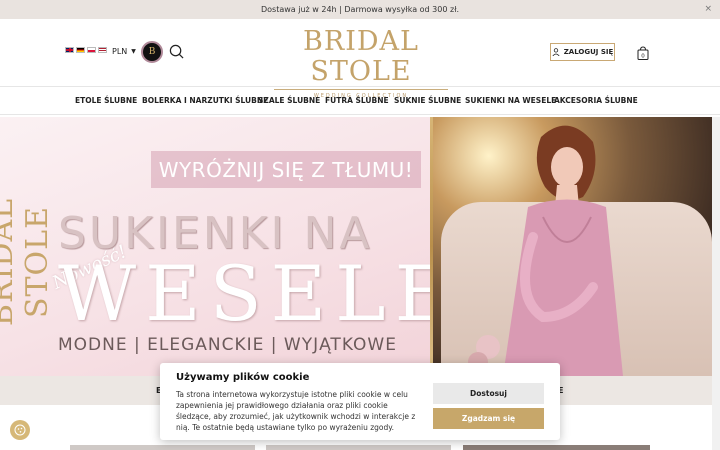 Image resolution: width=720 pixels, height=450 pixels. What do you see at coordinates (643, 57) in the screenshot?
I see `cart-count: 0` at bounding box center [643, 57].